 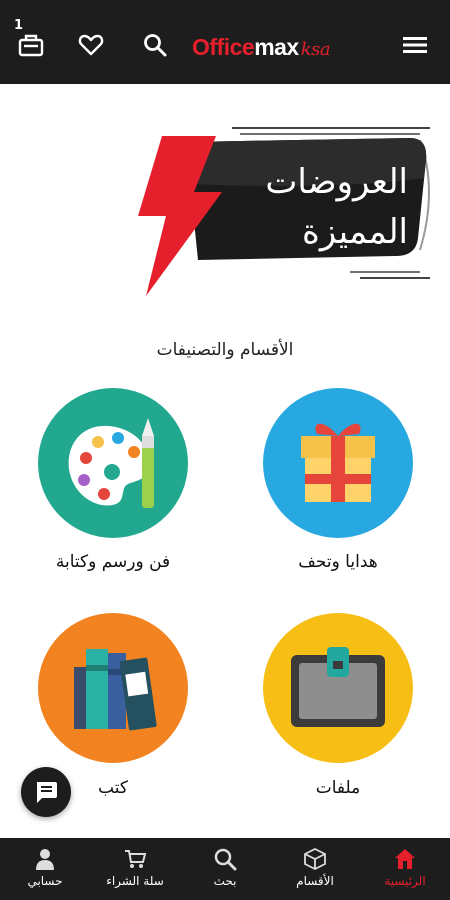 I want to click on categories-section-title: الأقسام والتصنيفات, so click(x=225, y=350).